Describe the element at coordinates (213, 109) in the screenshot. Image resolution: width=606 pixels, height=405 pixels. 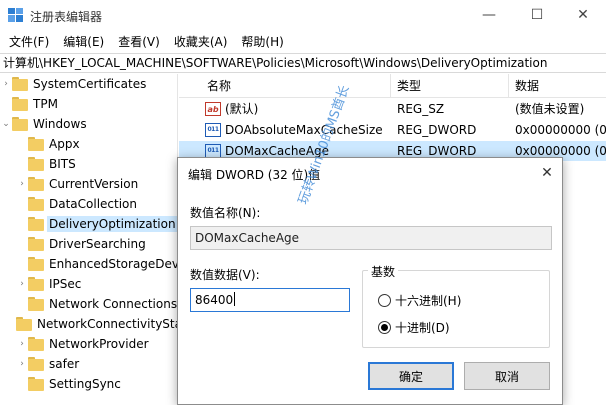
I see `string-value-icon: ab` at that location.